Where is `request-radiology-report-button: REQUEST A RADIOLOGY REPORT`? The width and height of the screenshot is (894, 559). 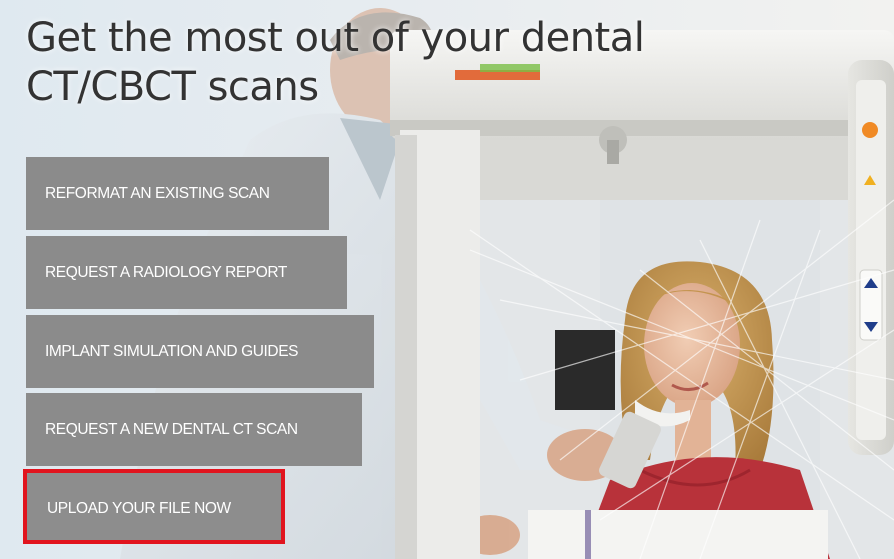 request-radiology-report-button: REQUEST A RADIOLOGY REPORT is located at coordinates (186, 272).